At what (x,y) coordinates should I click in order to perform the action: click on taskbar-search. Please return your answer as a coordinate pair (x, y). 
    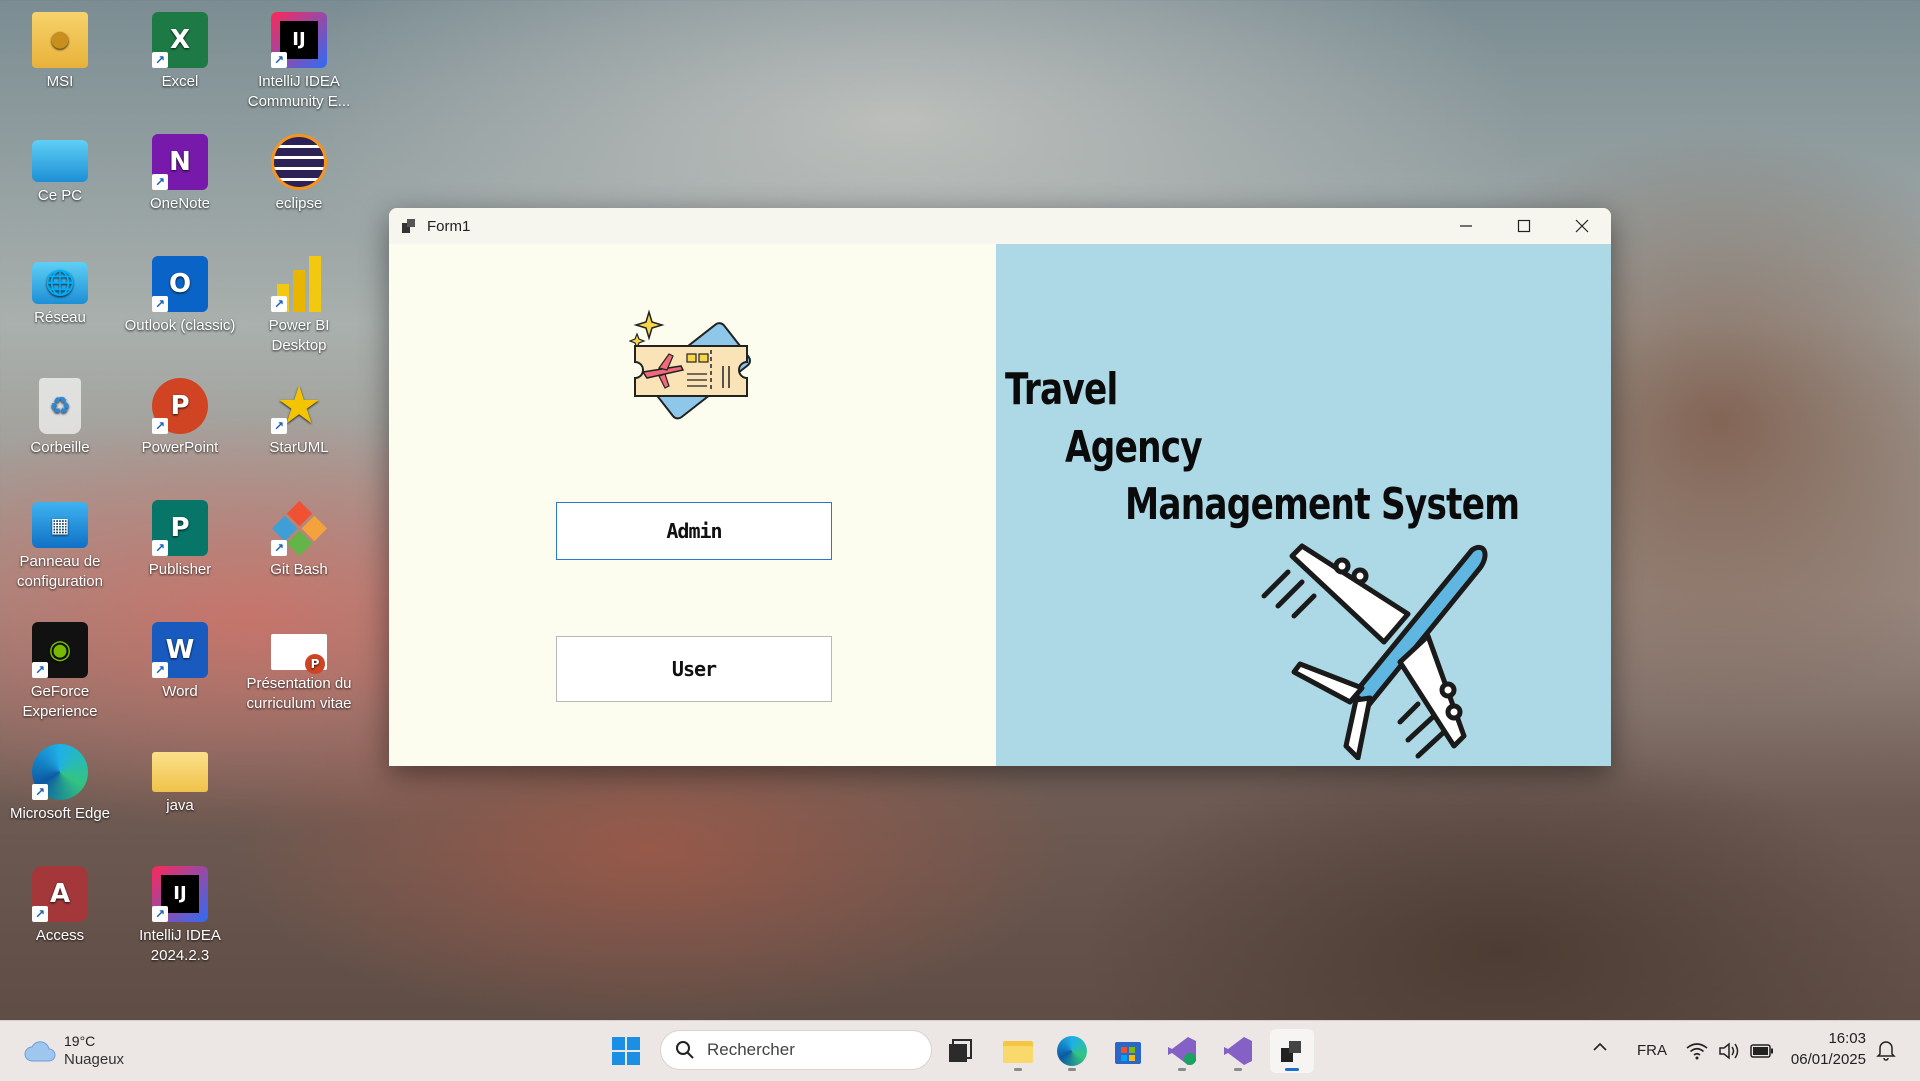
    Looking at the image, I should click on (796, 1050).